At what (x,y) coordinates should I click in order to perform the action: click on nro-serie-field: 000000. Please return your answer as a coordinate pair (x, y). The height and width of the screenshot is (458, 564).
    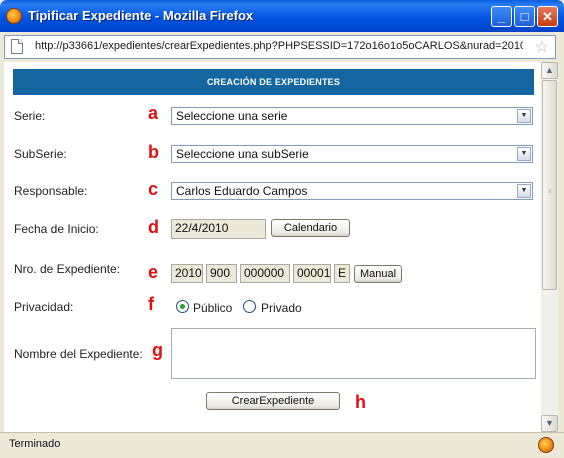
    Looking at the image, I should click on (265, 273).